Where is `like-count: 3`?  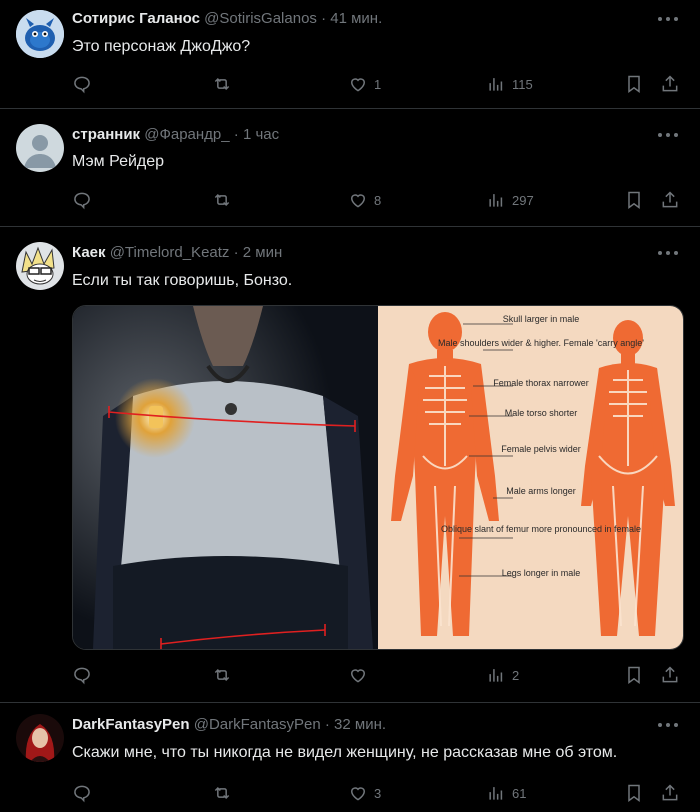
like-count: 3 is located at coordinates (378, 793).